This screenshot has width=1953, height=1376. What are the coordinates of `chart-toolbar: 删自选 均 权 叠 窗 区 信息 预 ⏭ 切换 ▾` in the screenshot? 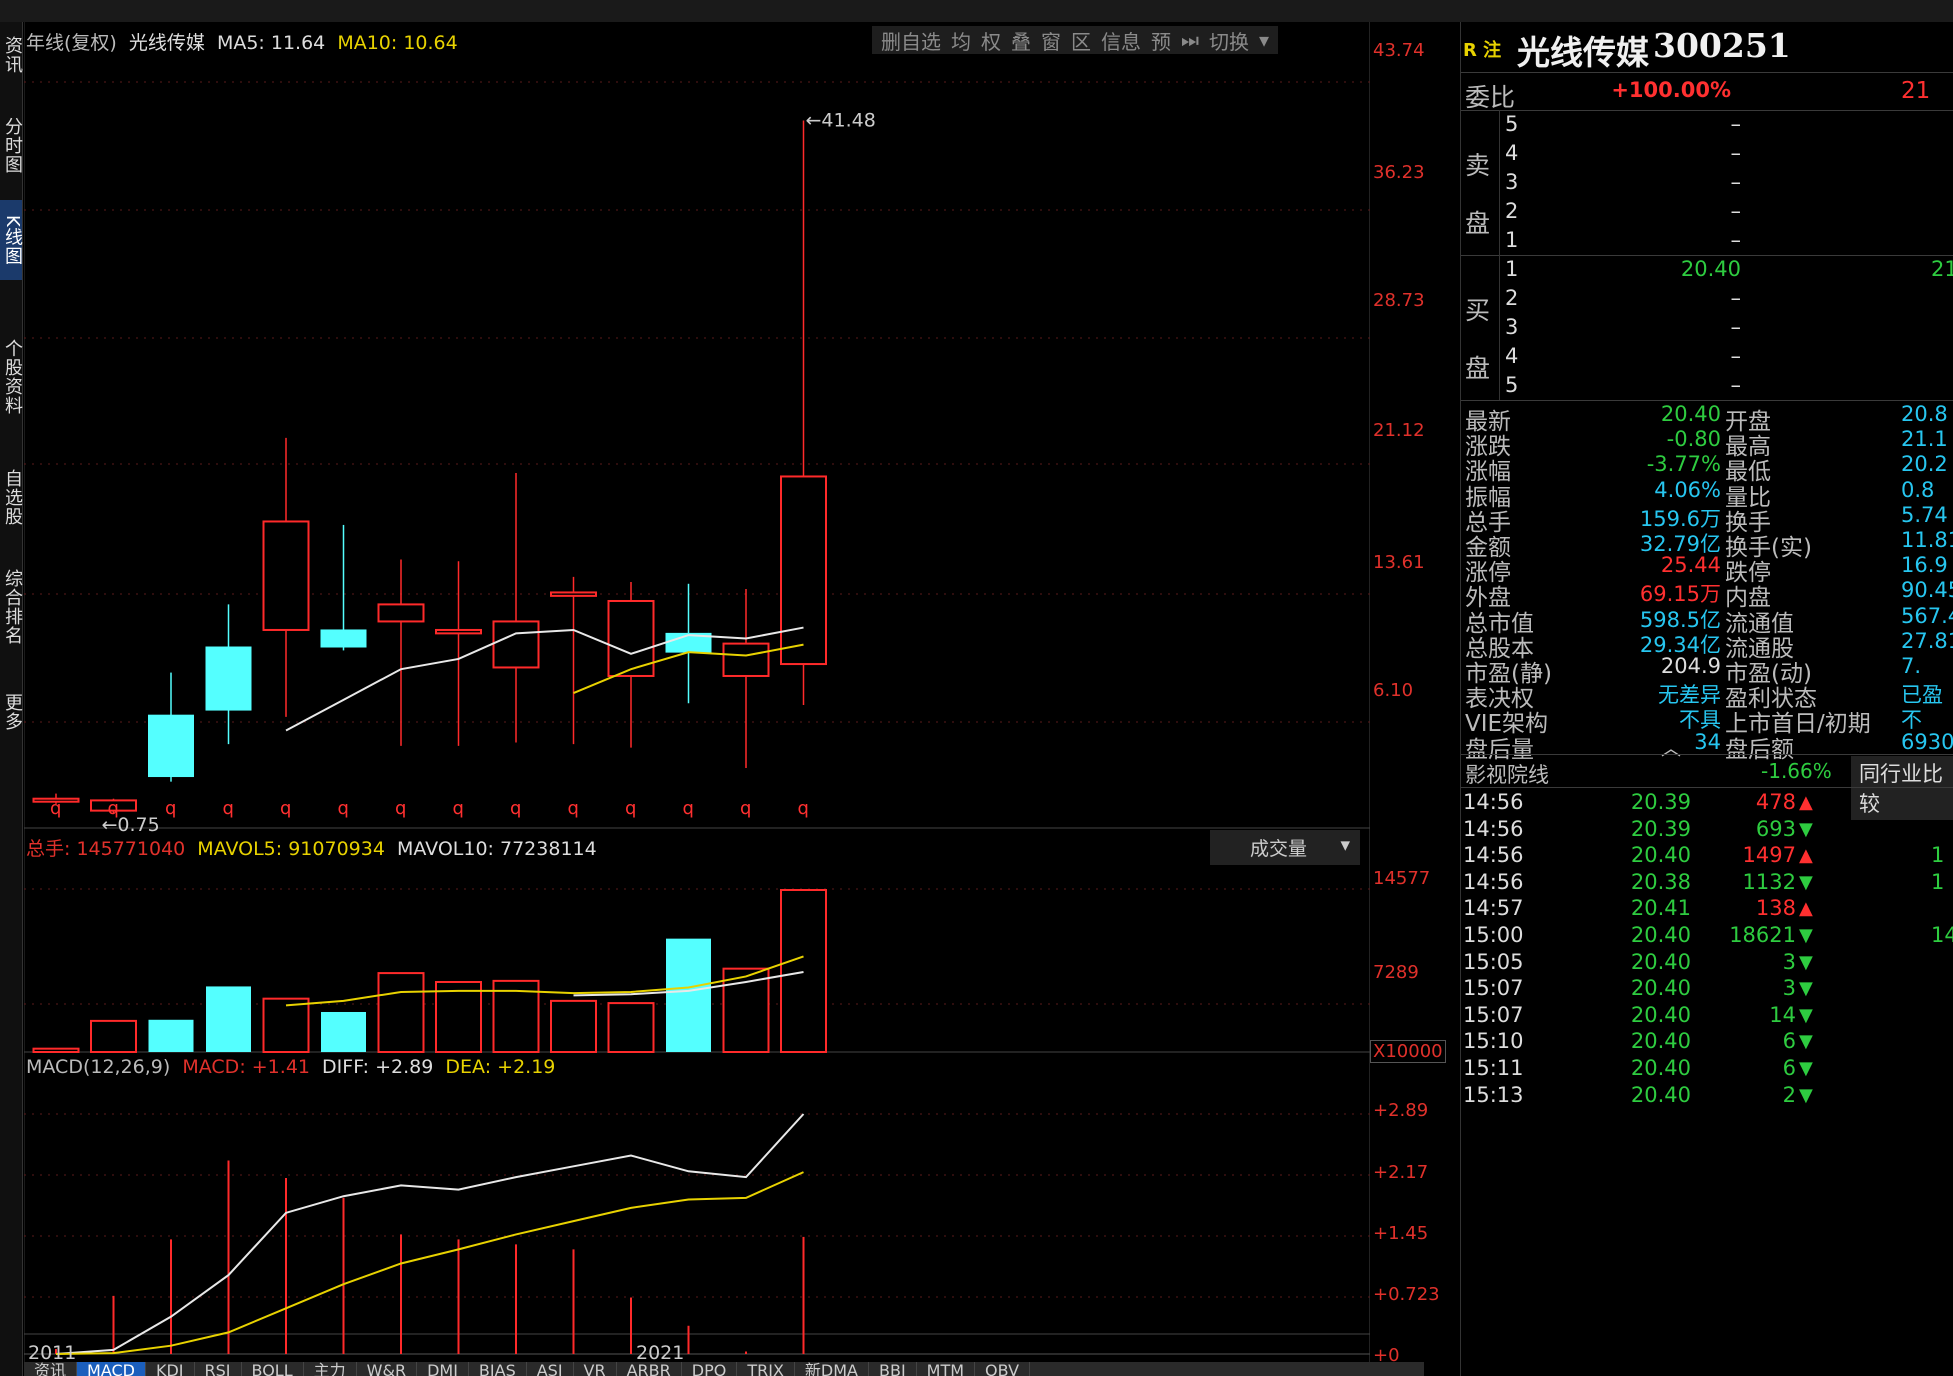 It's located at (1074, 40).